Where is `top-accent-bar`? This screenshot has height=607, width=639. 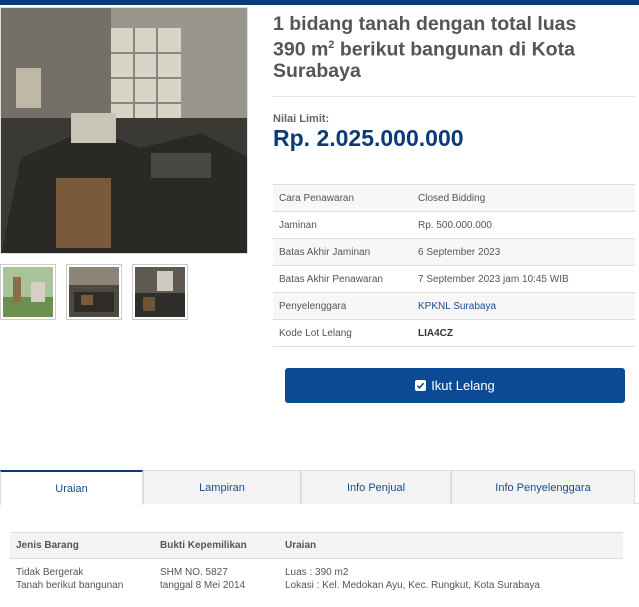
top-accent-bar is located at coordinates (319, 2).